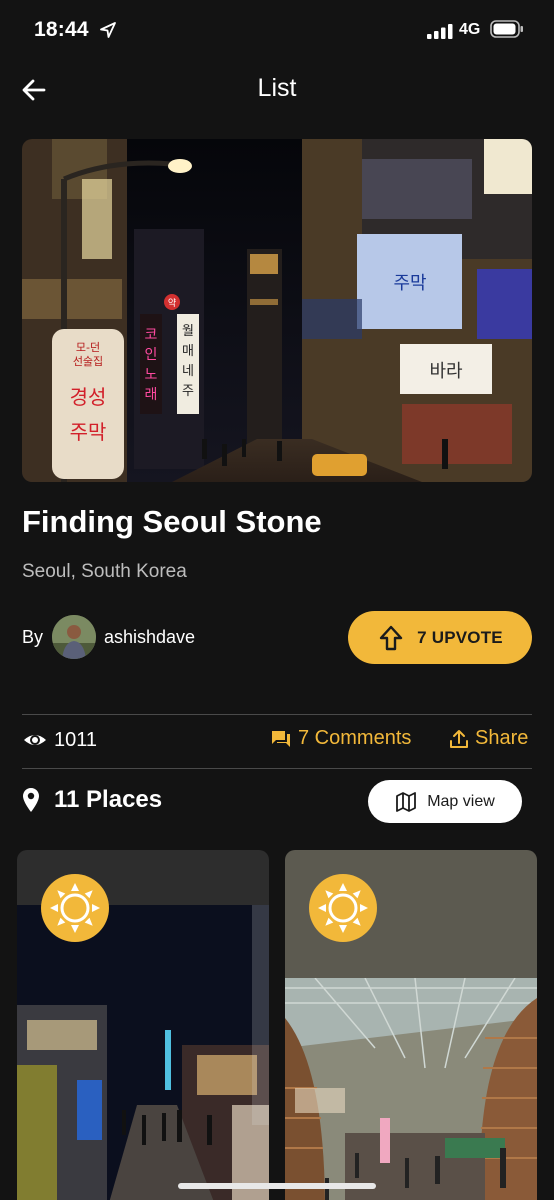  Describe the element at coordinates (33, 637) in the screenshot. I see `by-label: By` at that location.